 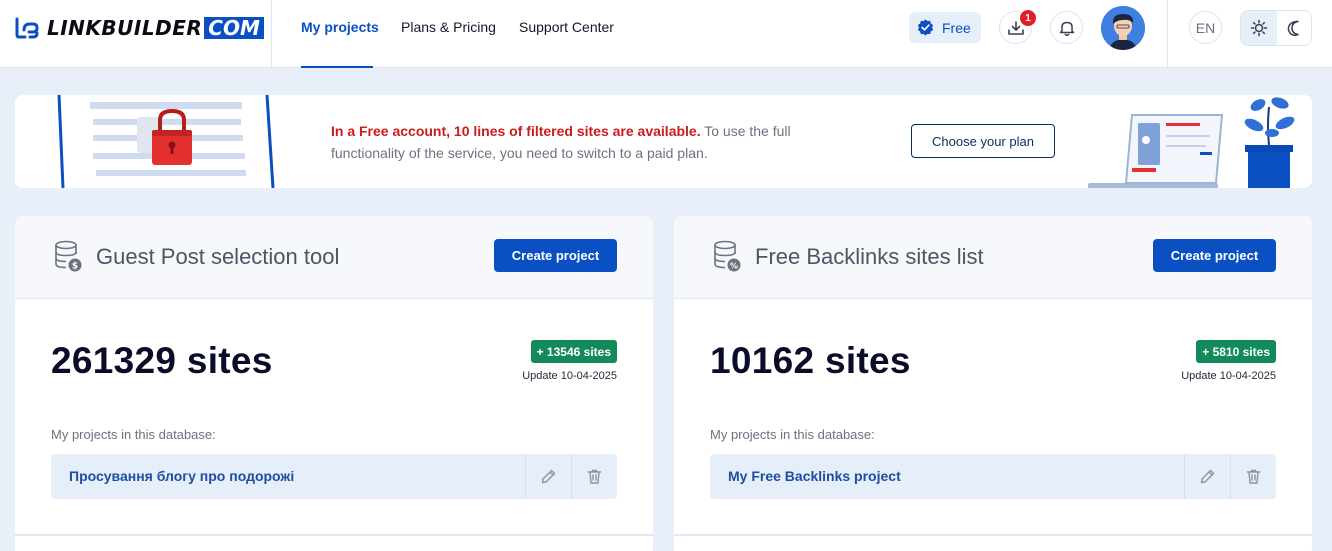 What do you see at coordinates (125, 28) in the screenshot?
I see `logo-text: LINKBUILDER` at bounding box center [125, 28].